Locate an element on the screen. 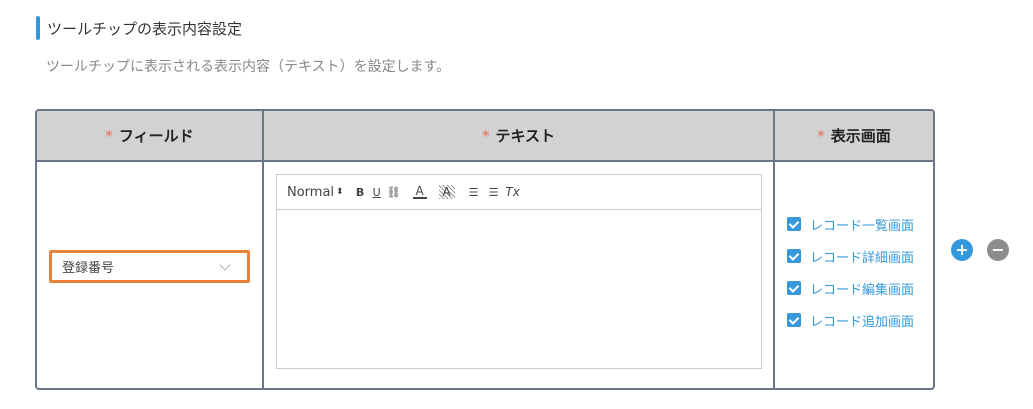 This screenshot has height=409, width=1033. screen-option-add: レコード追加画面 is located at coordinates (850, 320).